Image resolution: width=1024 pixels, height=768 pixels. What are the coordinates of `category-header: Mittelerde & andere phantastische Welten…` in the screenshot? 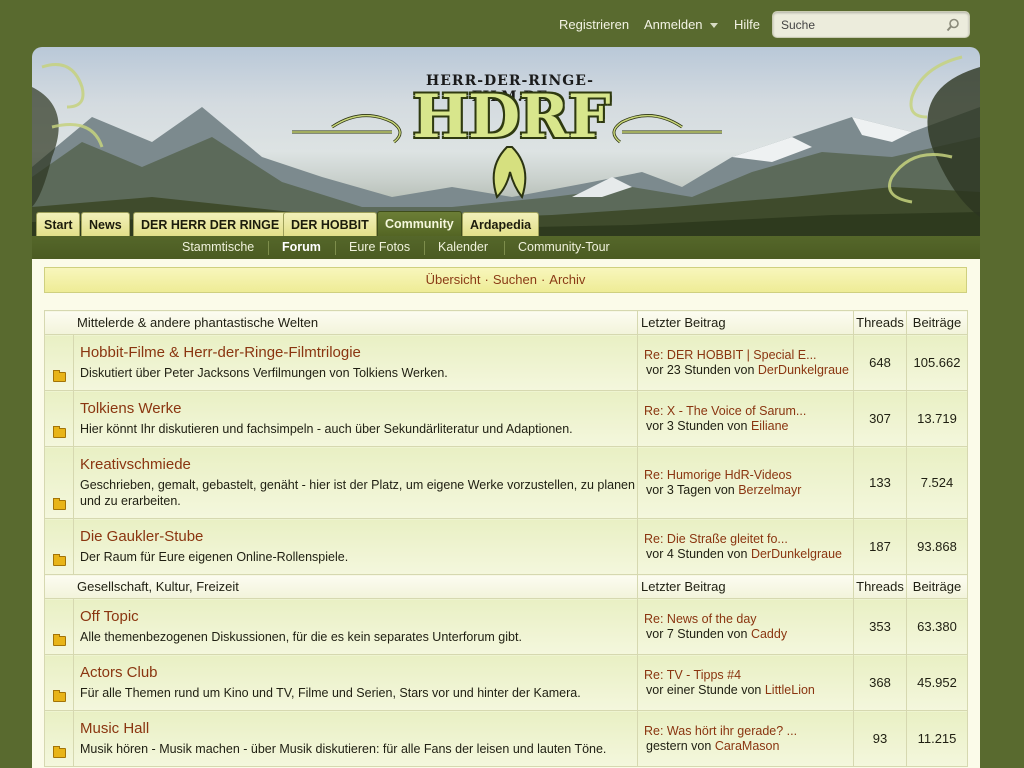 It's located at (506, 322).